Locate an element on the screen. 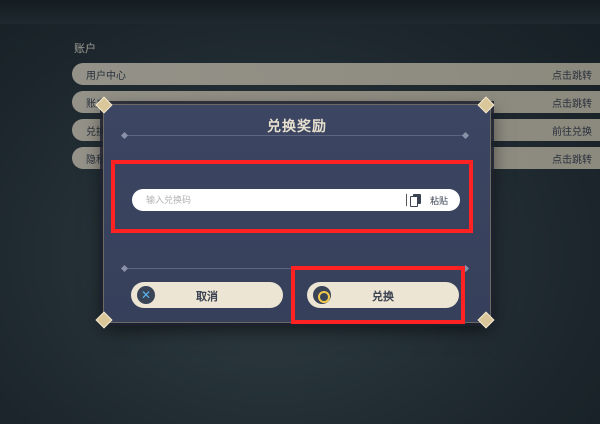  cancel-label: 取消 is located at coordinates (207, 296).